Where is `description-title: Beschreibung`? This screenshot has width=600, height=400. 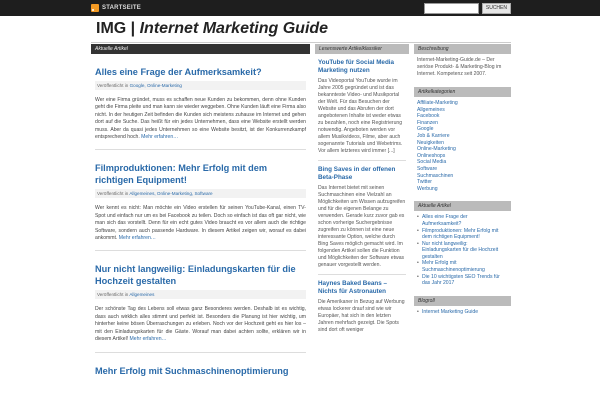 description-title: Beschreibung is located at coordinates (462, 49).